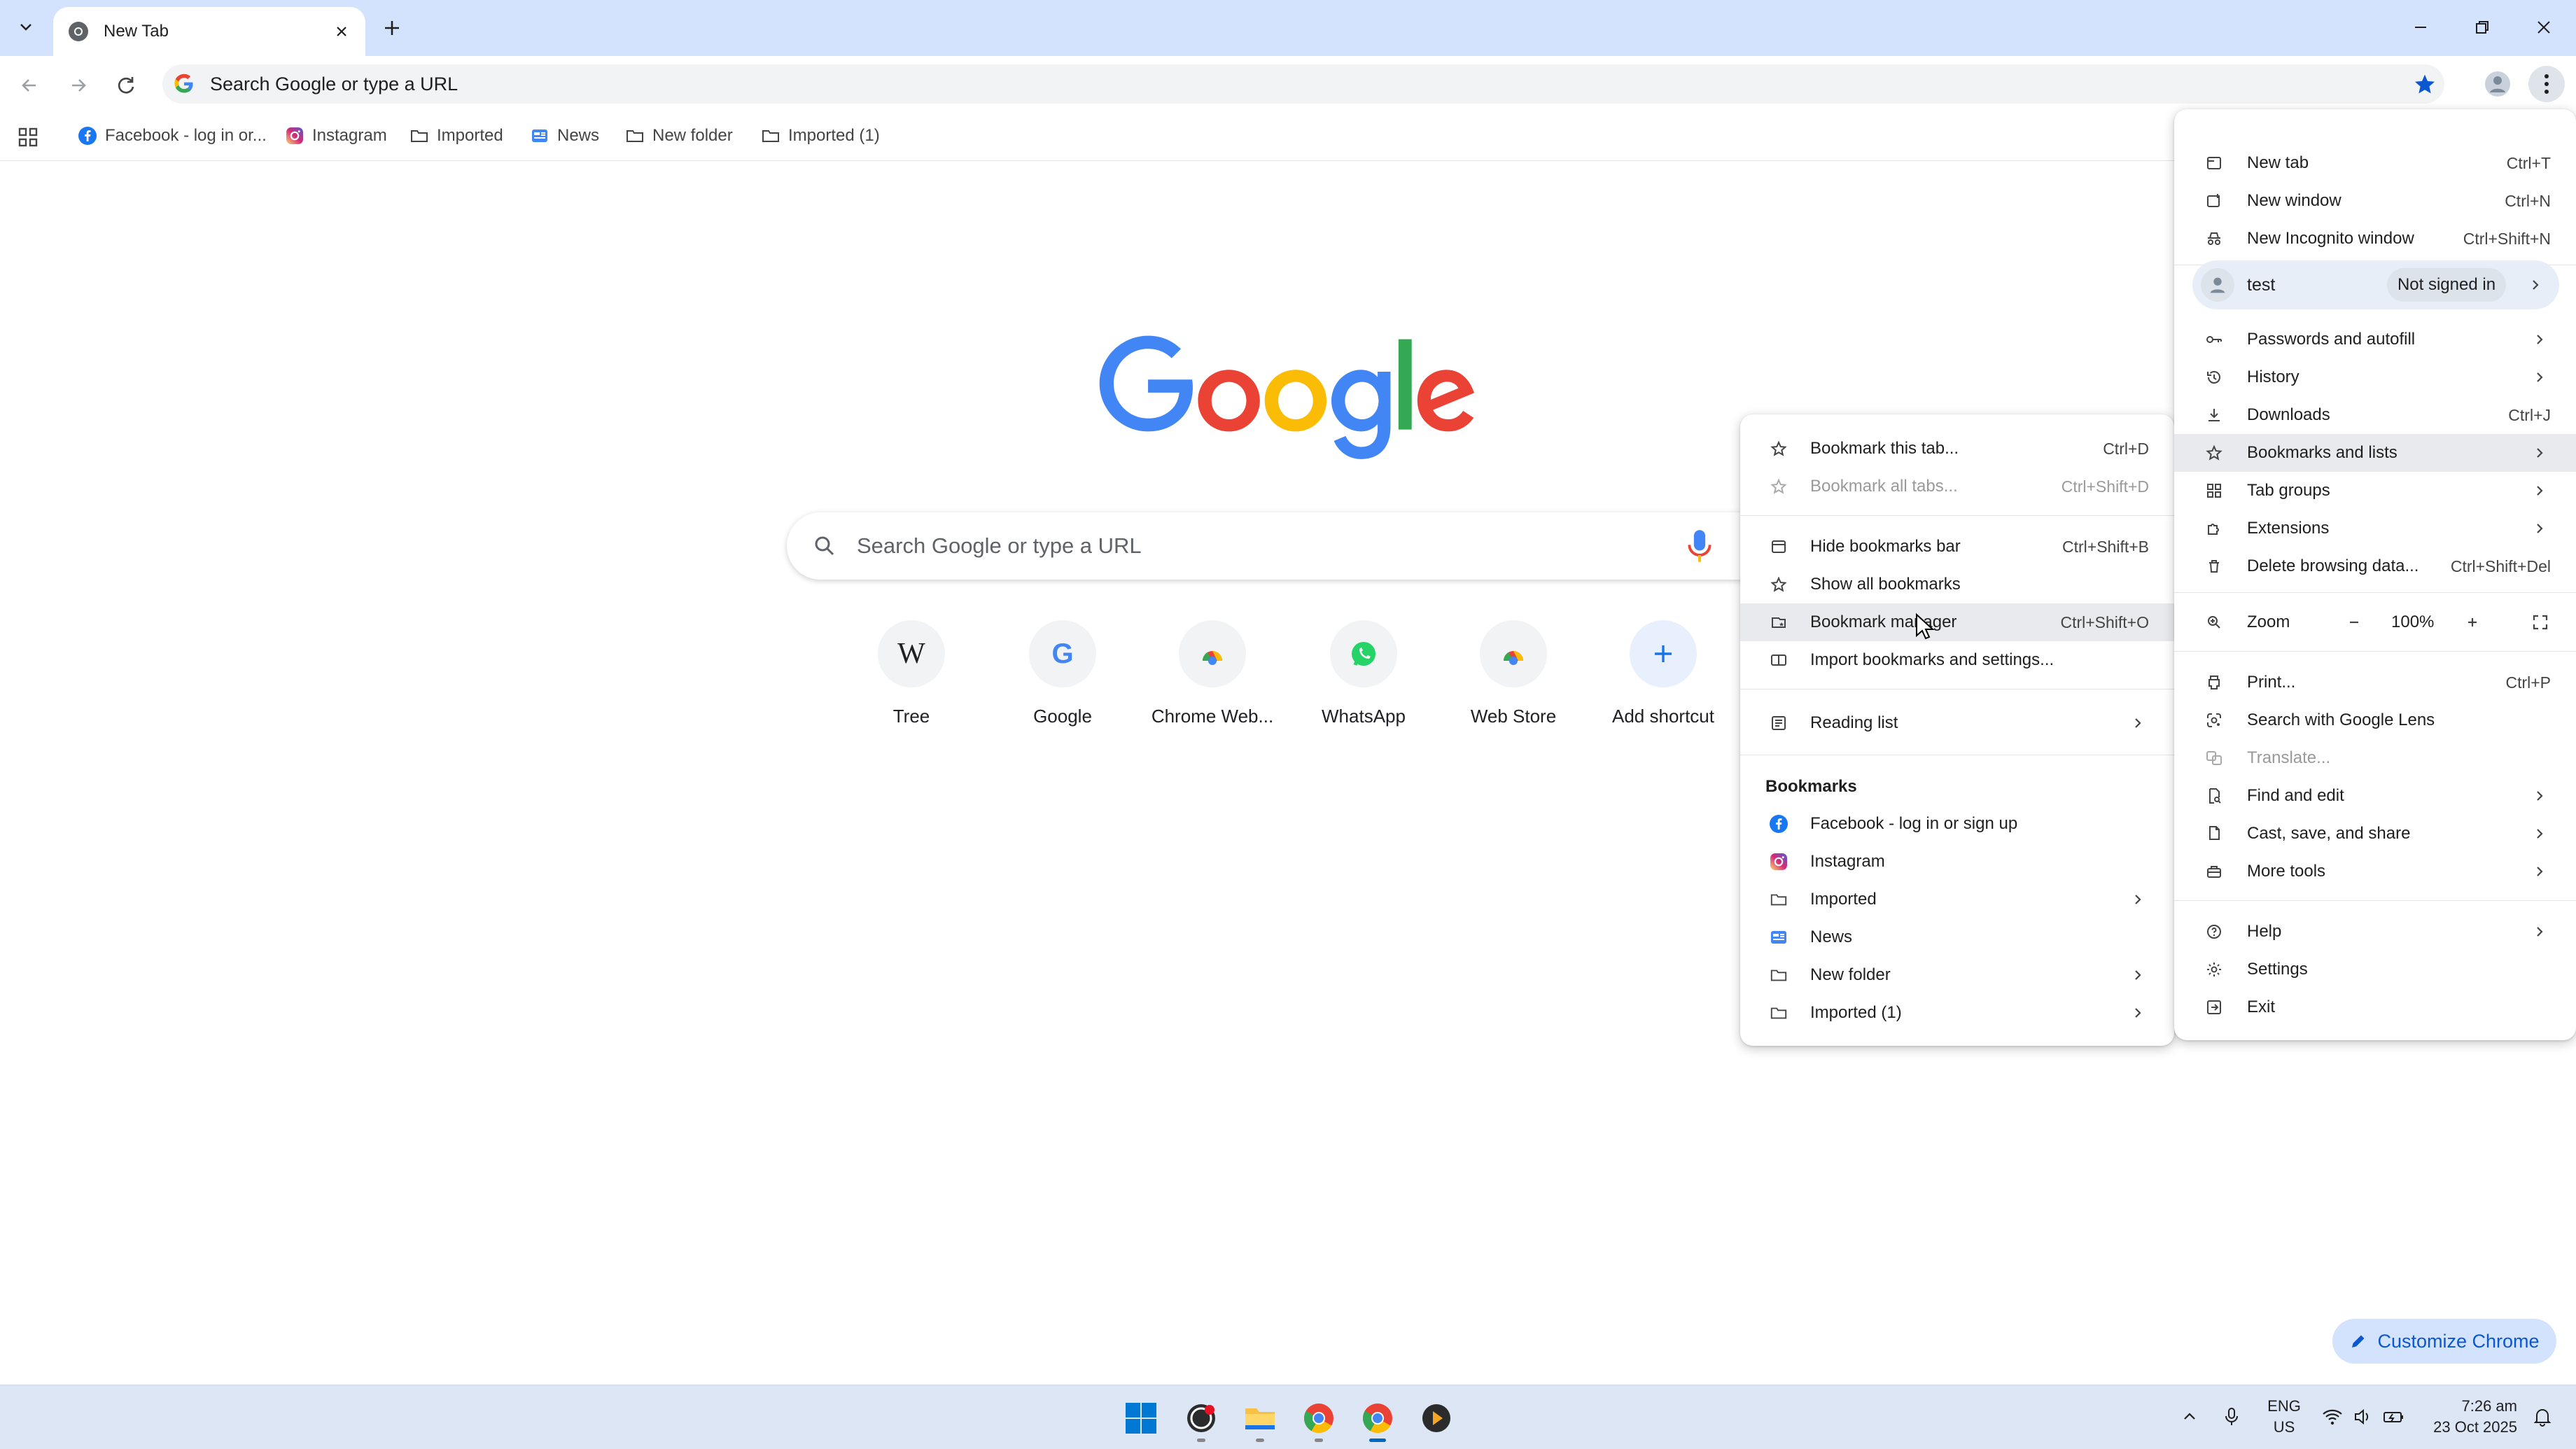 The image size is (2576, 1449). Describe the element at coordinates (1063, 679) in the screenshot. I see `shortcut-google: G Google` at that location.